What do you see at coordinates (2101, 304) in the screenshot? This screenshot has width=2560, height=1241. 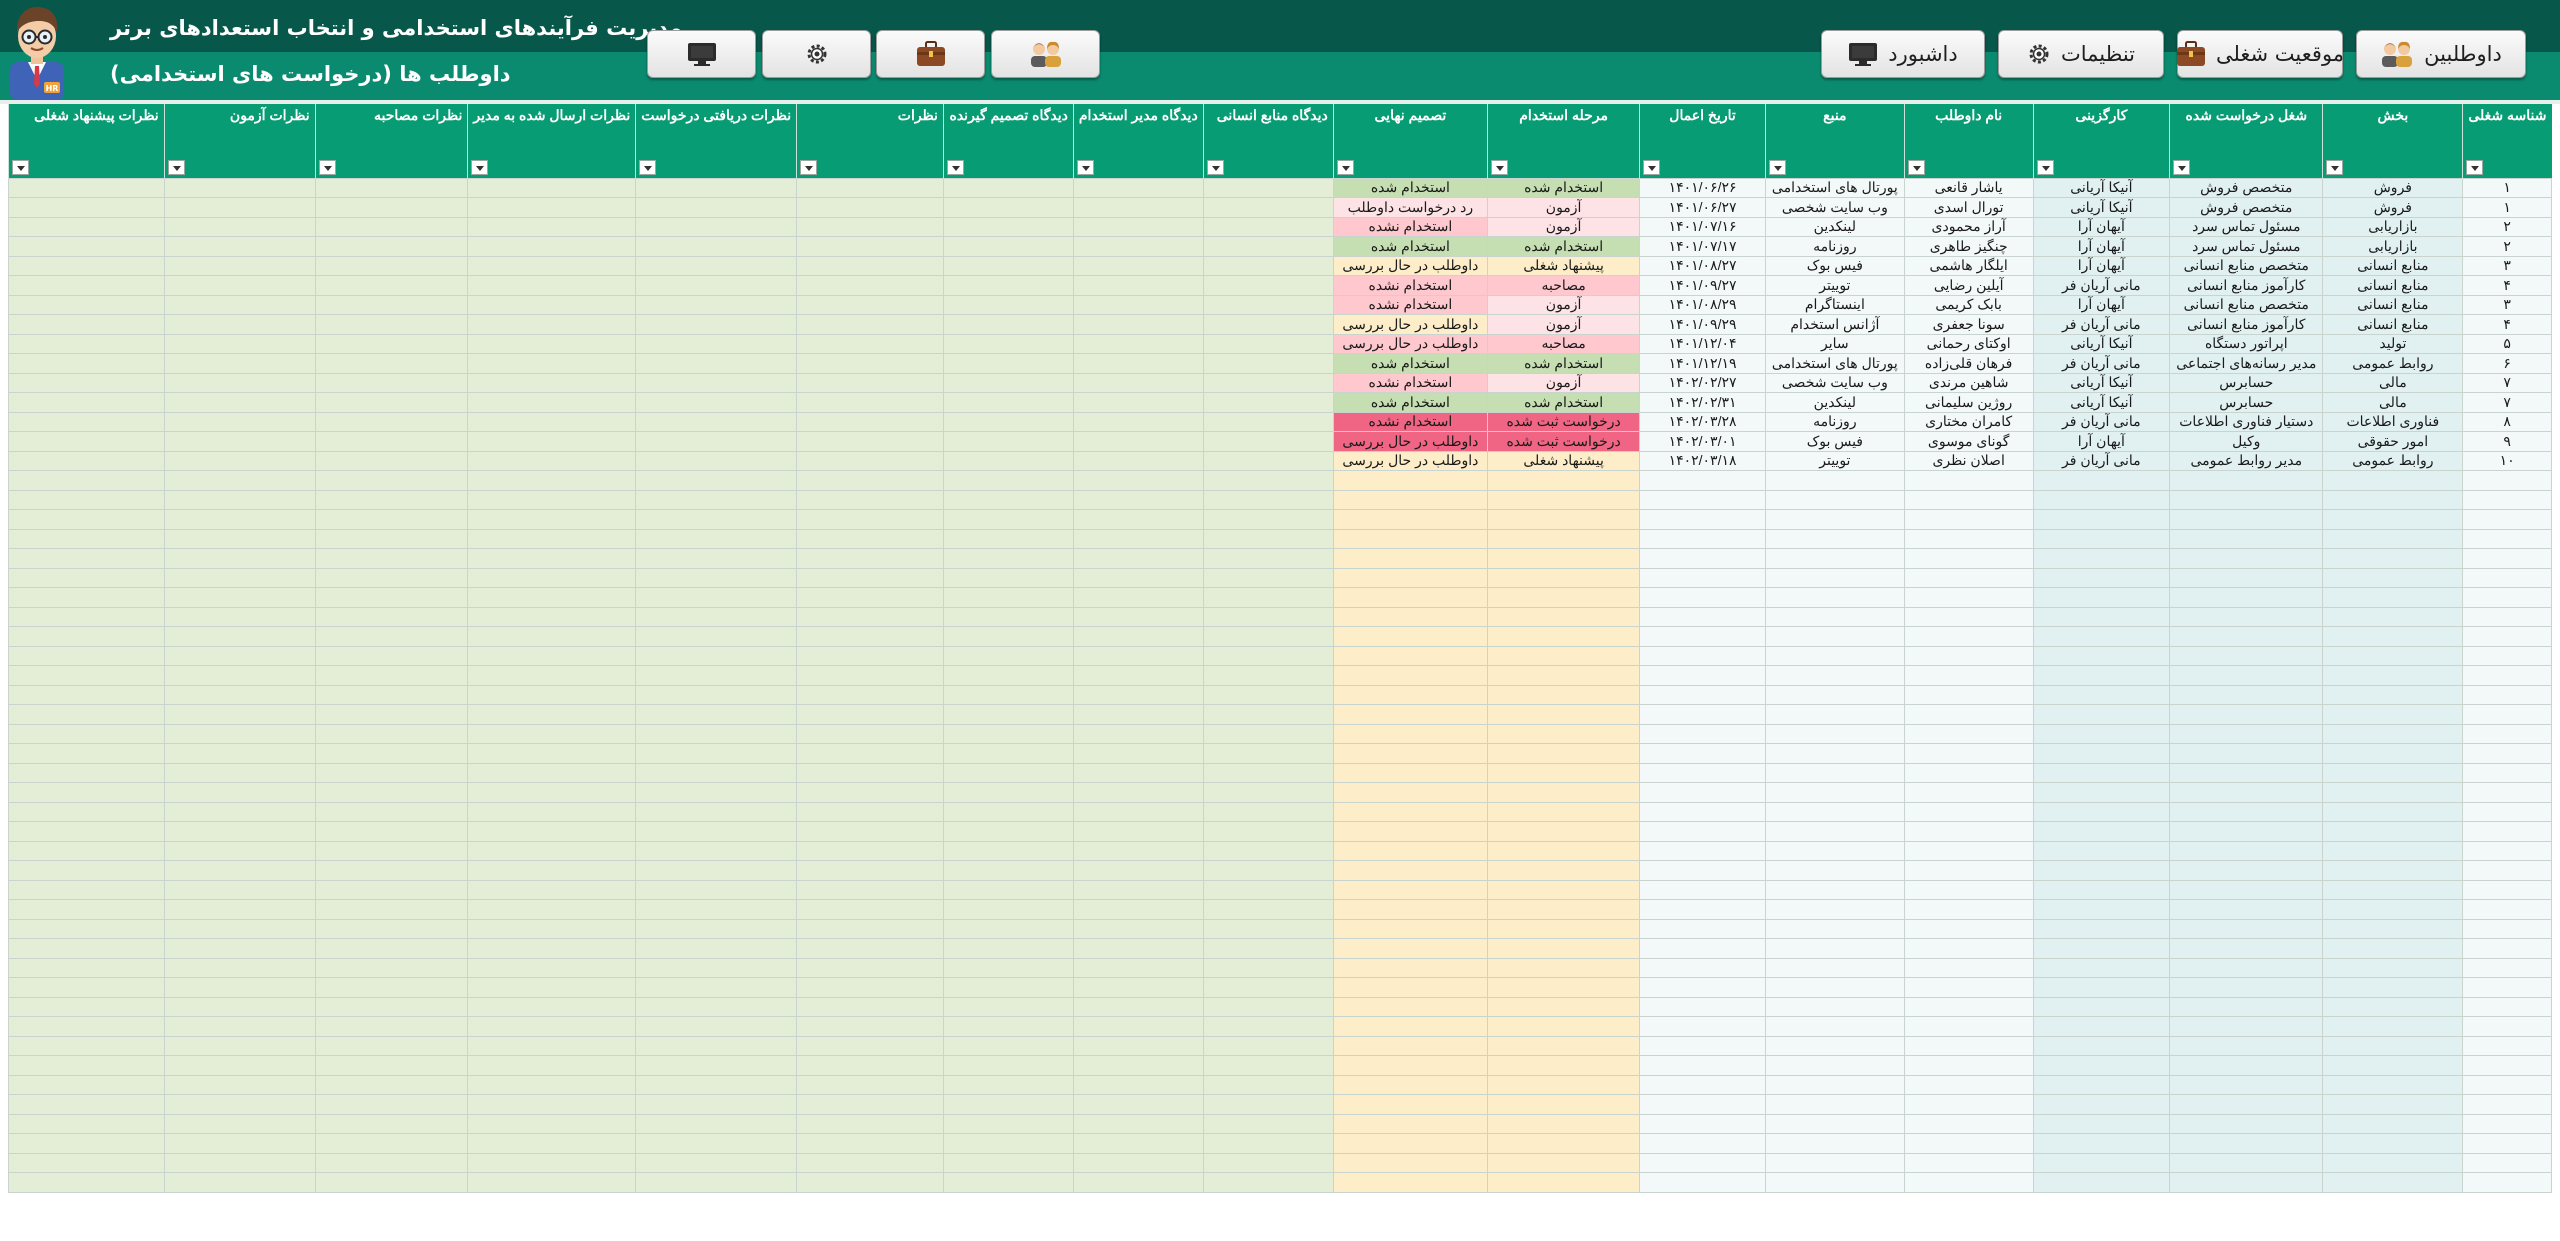 I see `table-cell: آیهان آرا` at bounding box center [2101, 304].